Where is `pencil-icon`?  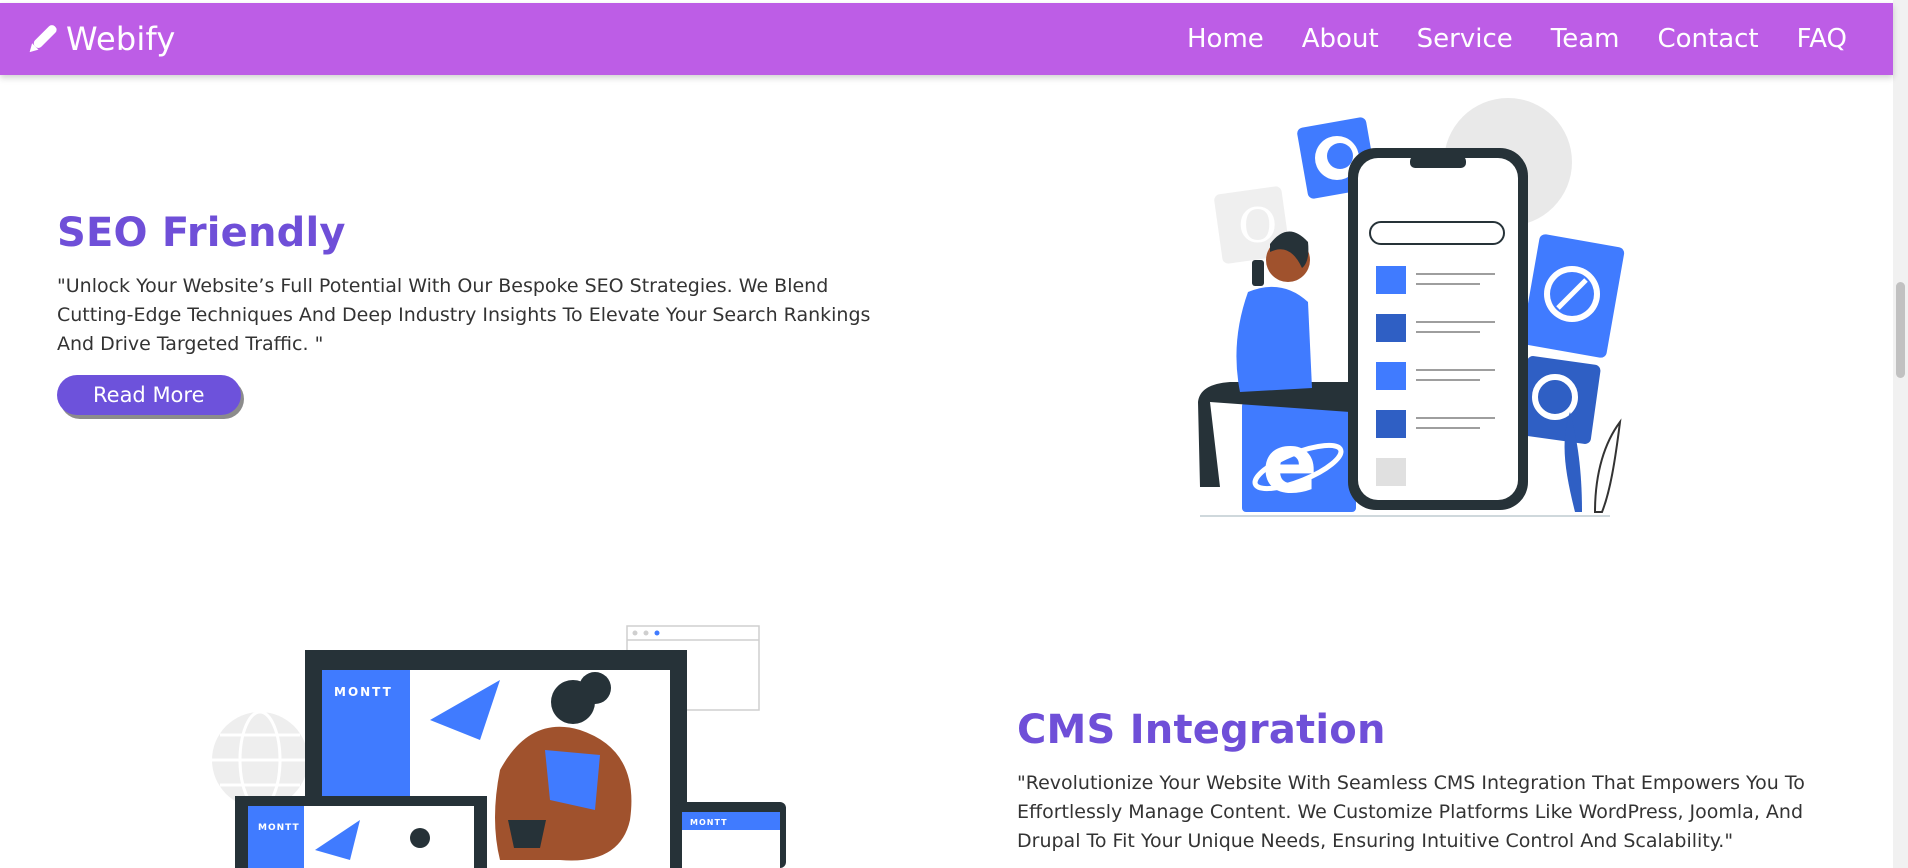 pencil-icon is located at coordinates (43, 39).